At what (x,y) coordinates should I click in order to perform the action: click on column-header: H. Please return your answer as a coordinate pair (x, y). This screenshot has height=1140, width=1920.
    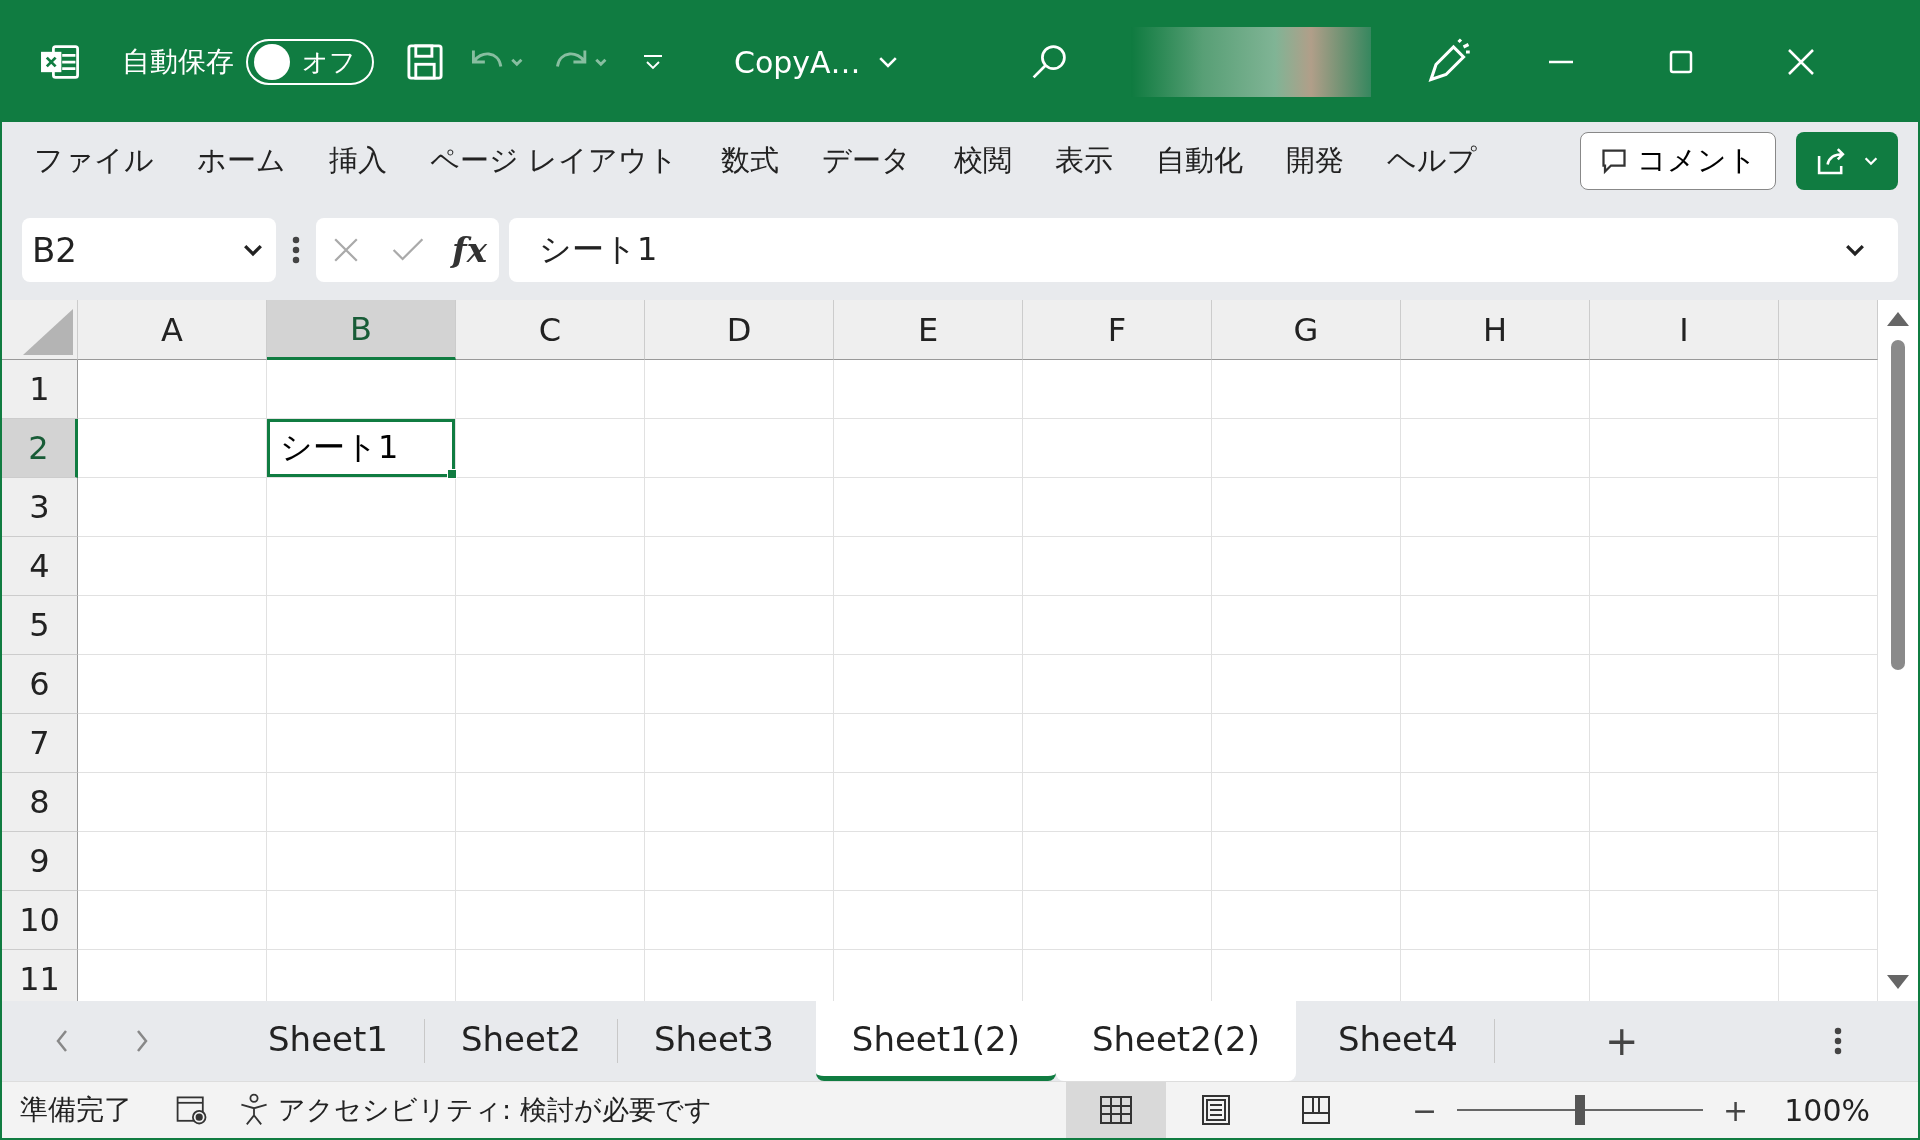
    Looking at the image, I should click on (1495, 330).